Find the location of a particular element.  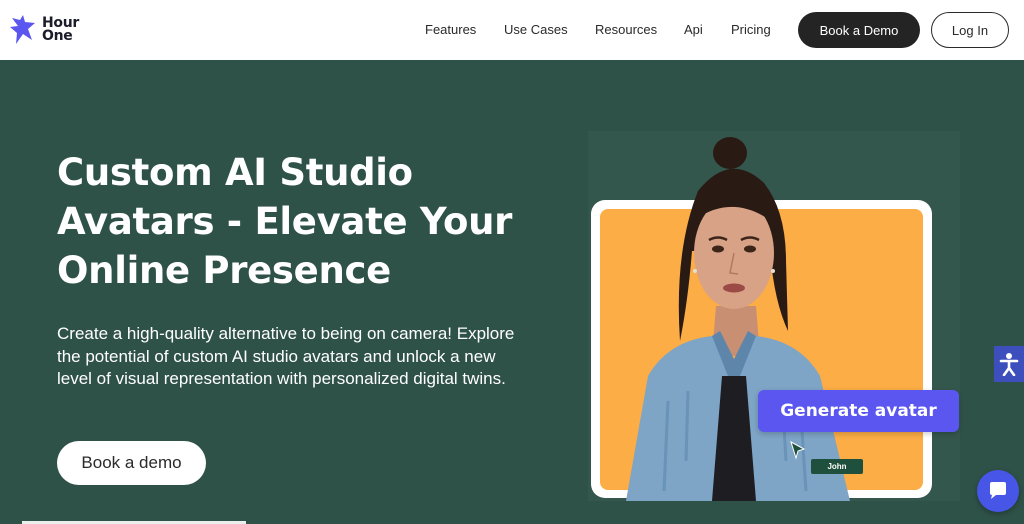

accessibility-icon is located at coordinates (1009, 364).